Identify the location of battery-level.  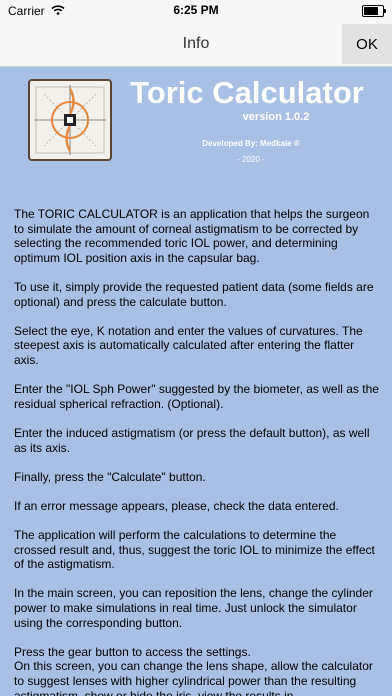
(371, 11).